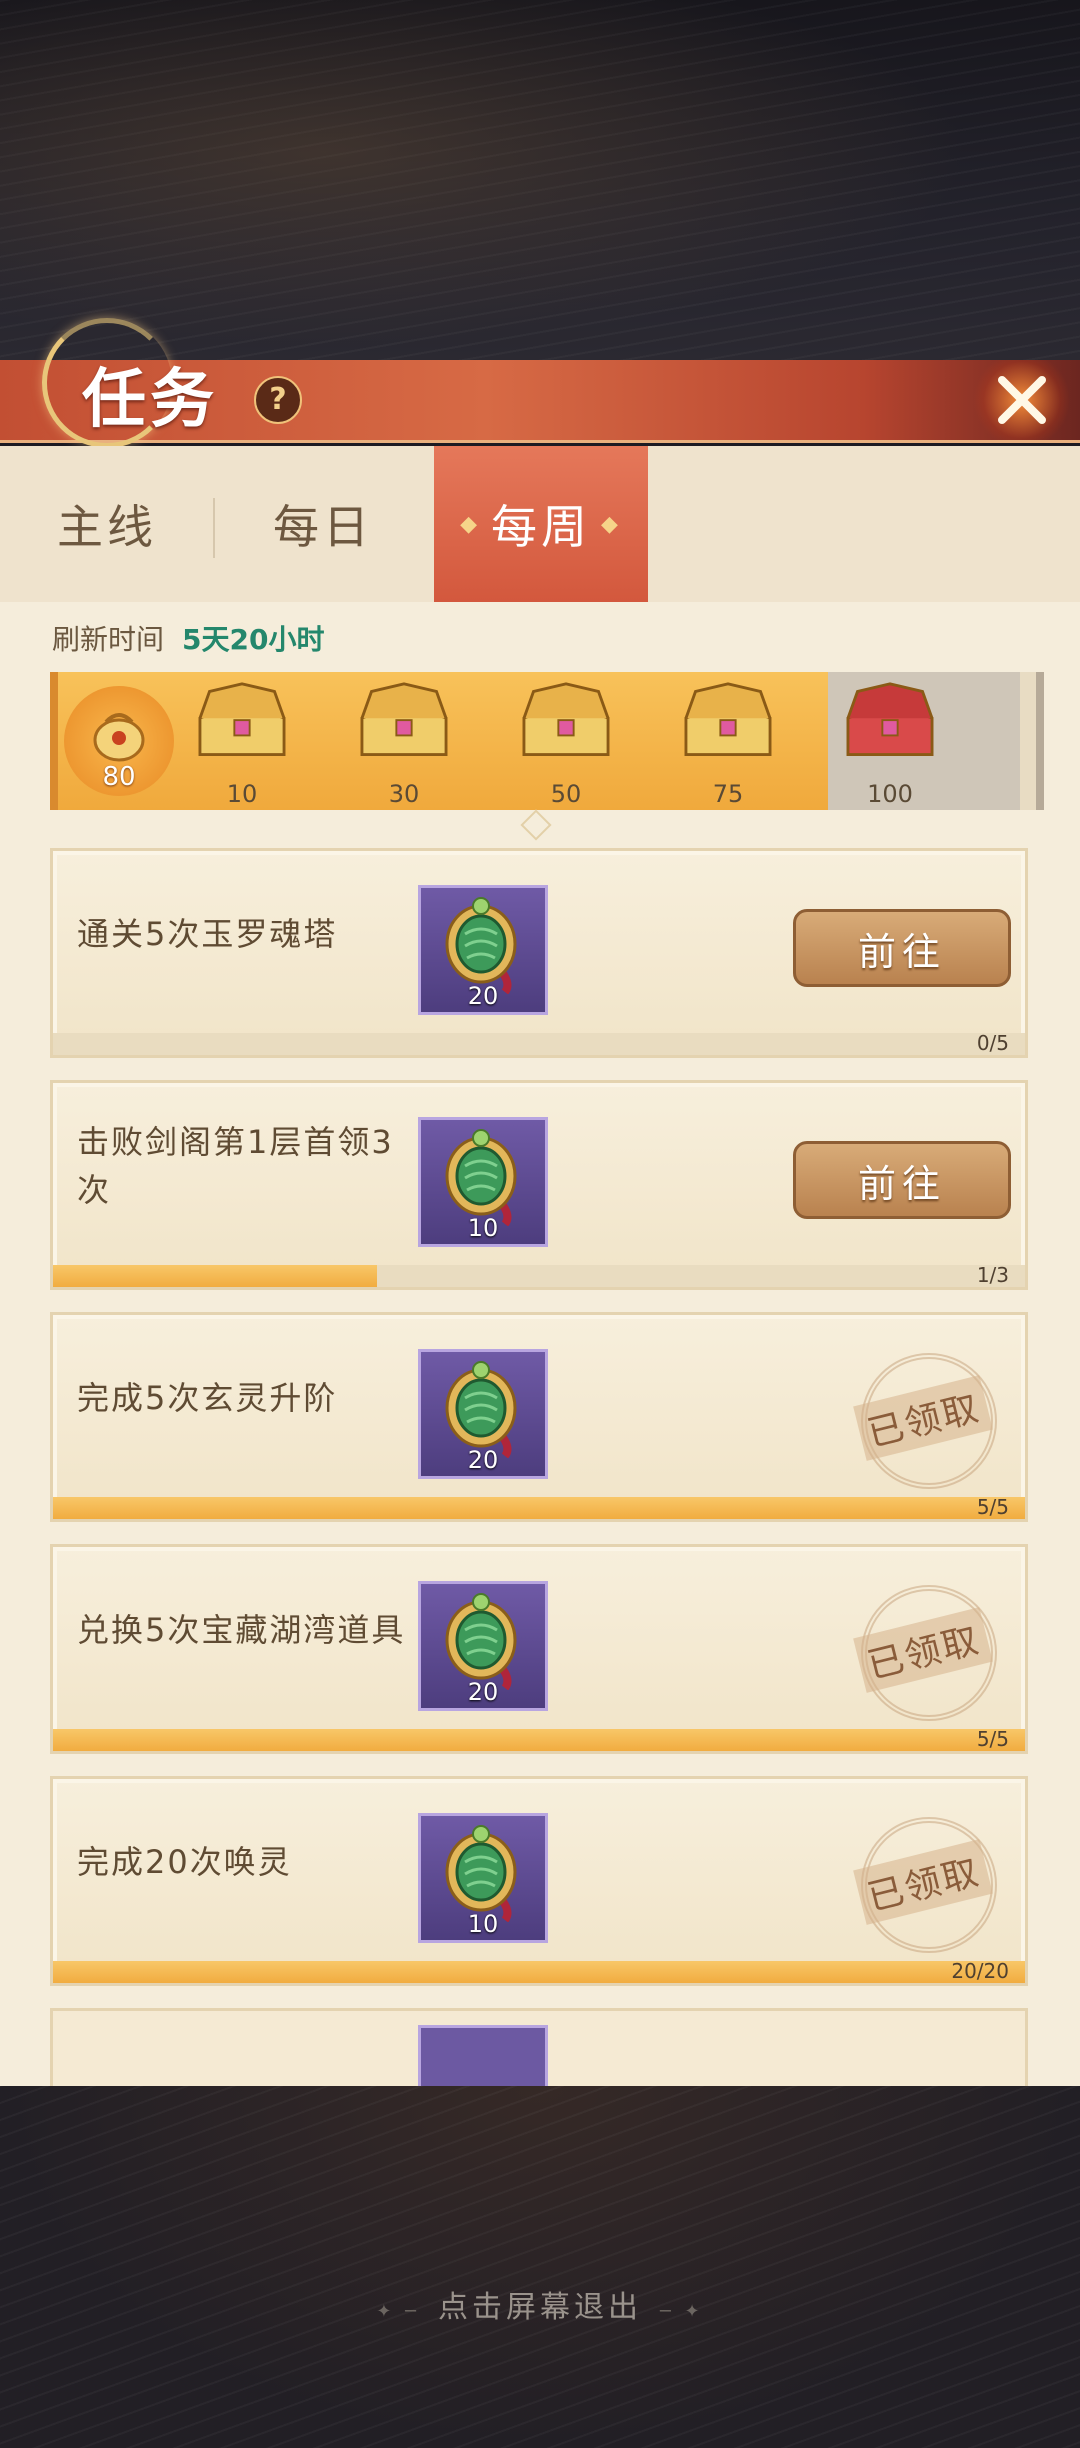  Describe the element at coordinates (398, 2311) in the screenshot. I see `ornament-icon: ✦ ─` at that location.